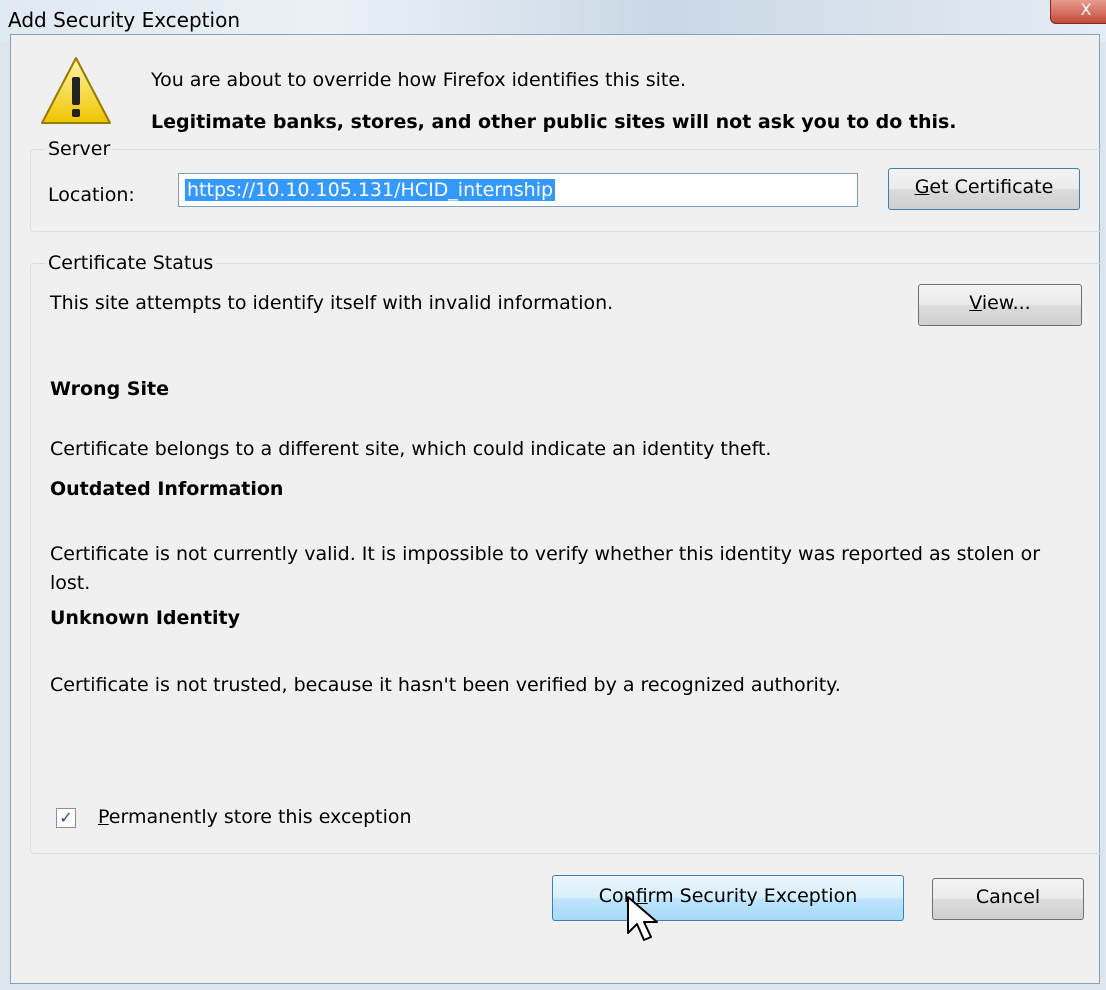 This screenshot has height=990, width=1106. I want to click on permanent-store-label: Permanently store this exception, so click(255, 817).